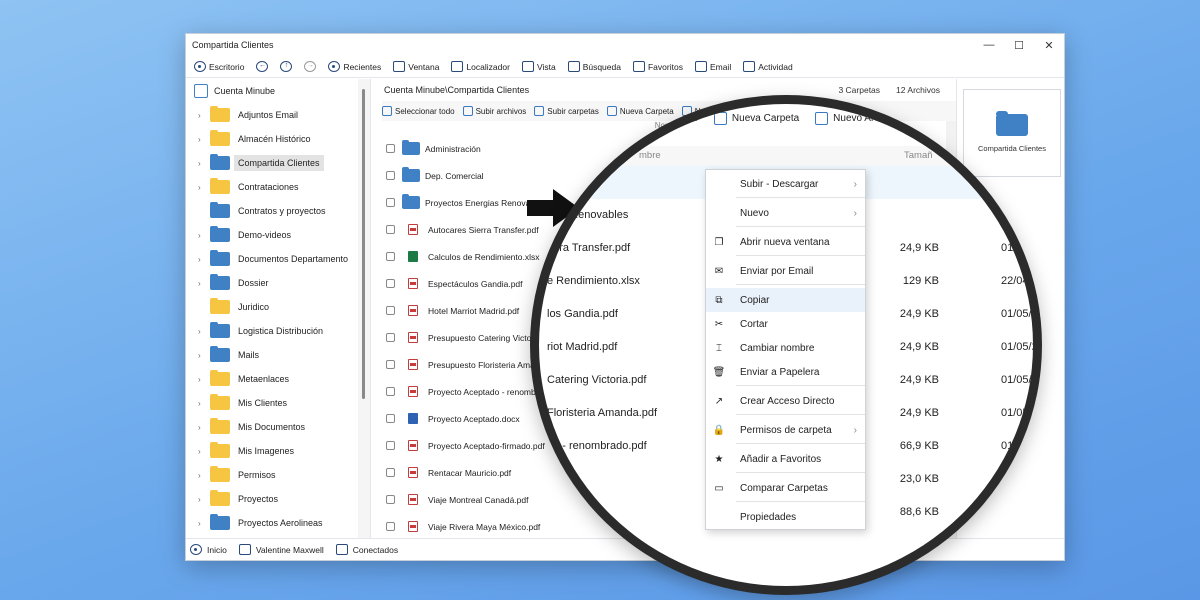 This screenshot has width=1200, height=600. I want to click on toolbar-vista-button: Vista, so click(540, 67).